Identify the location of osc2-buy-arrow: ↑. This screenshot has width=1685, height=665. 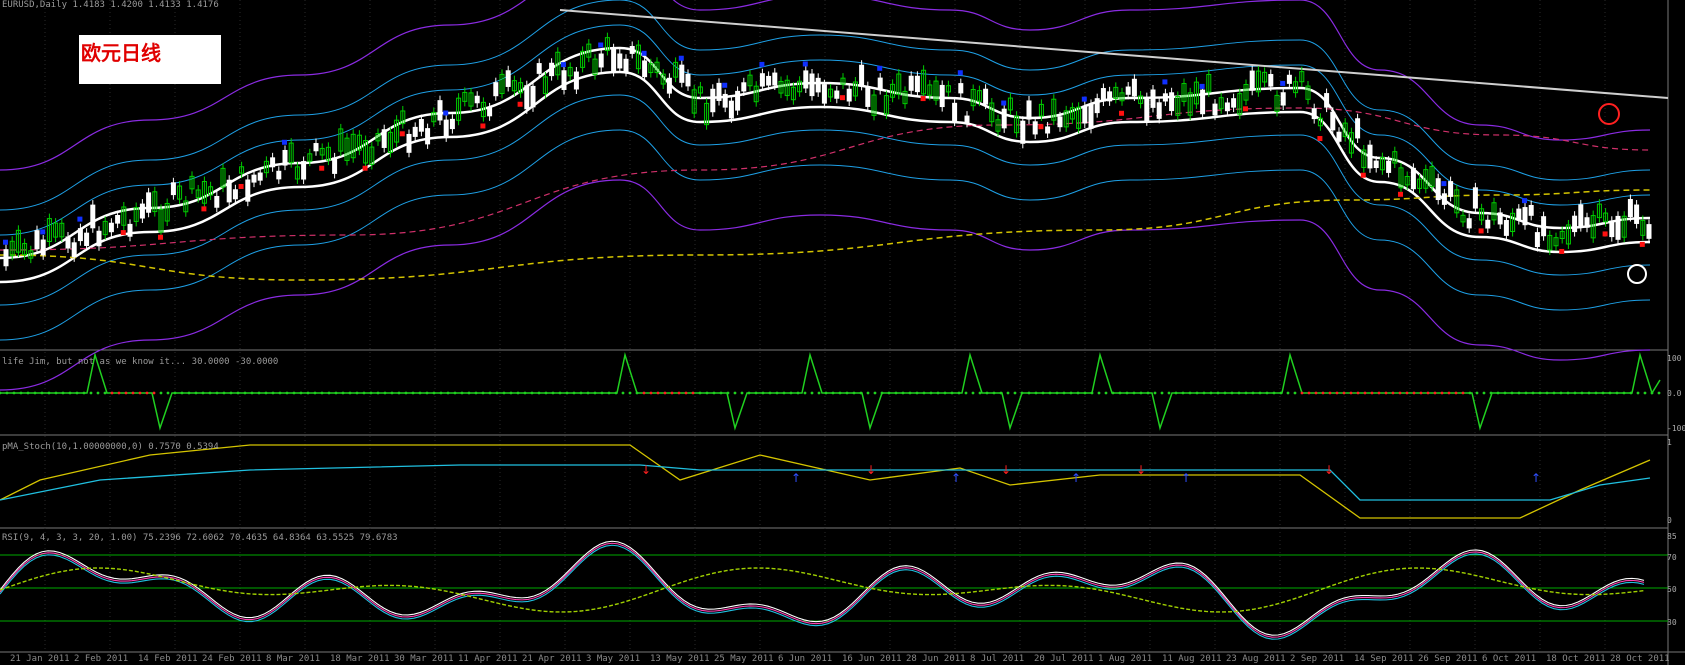
(1536, 478).